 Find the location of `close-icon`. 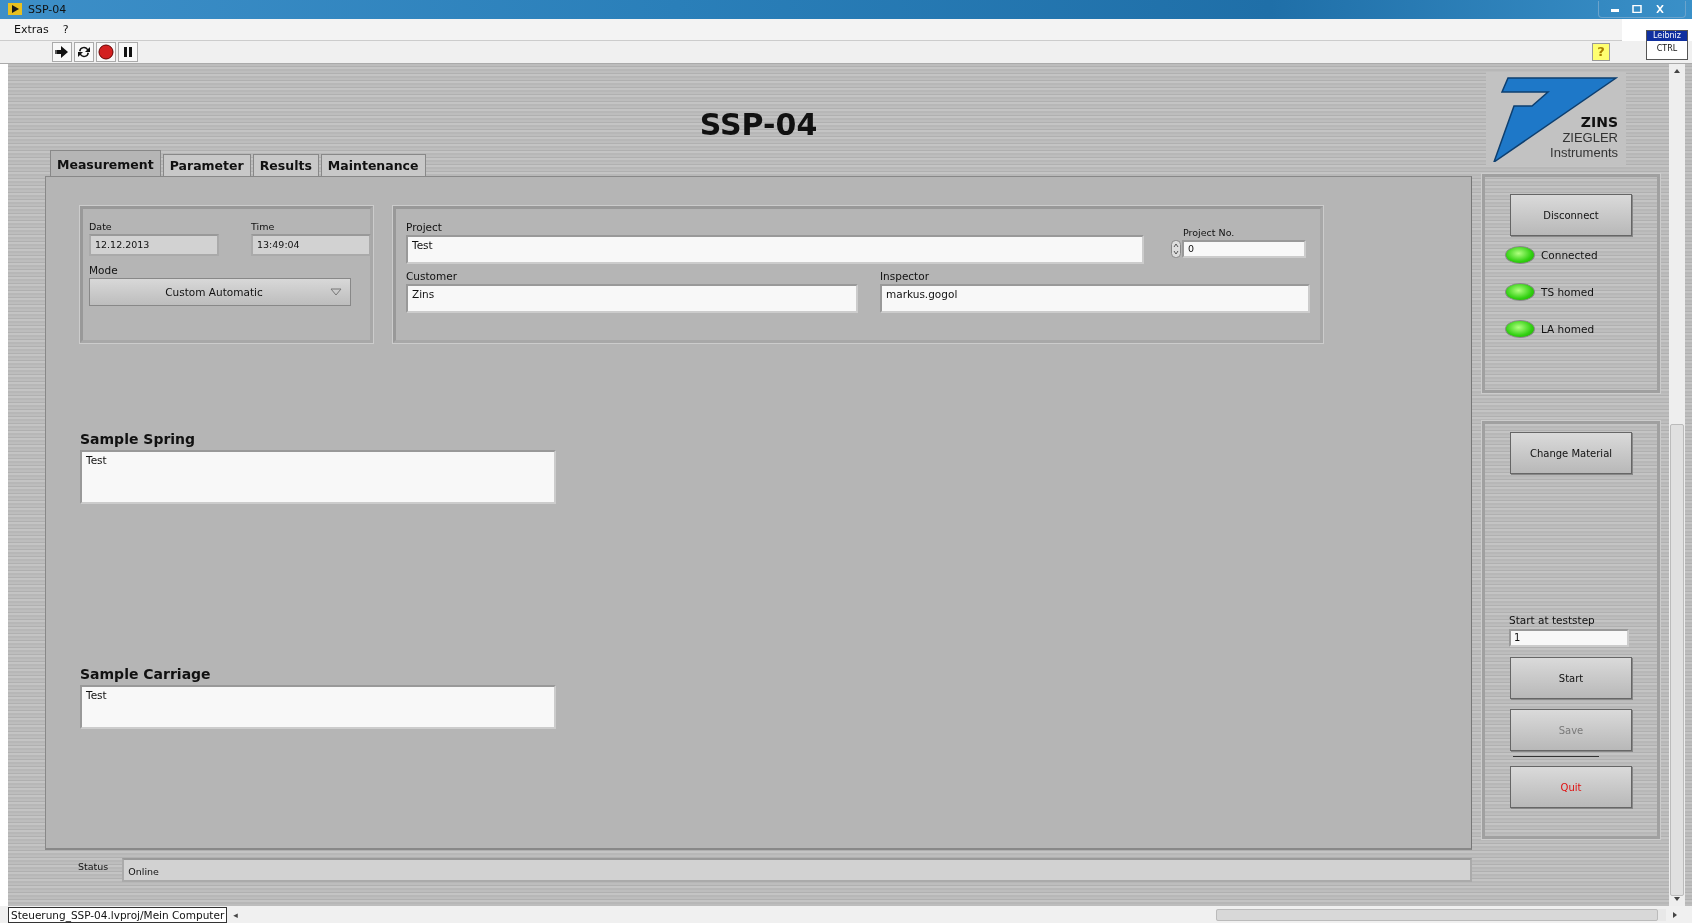

close-icon is located at coordinates (1660, 8).